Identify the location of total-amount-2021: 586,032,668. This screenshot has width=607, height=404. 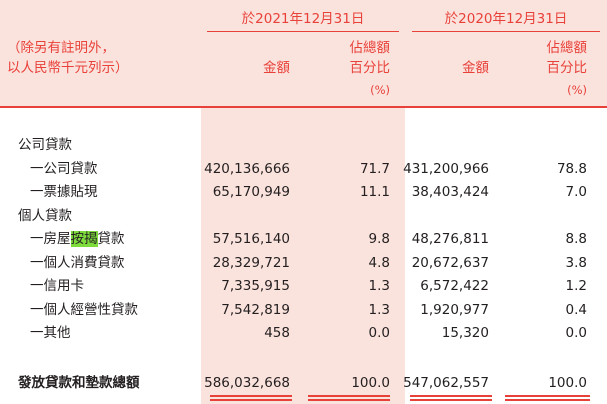
(247, 383).